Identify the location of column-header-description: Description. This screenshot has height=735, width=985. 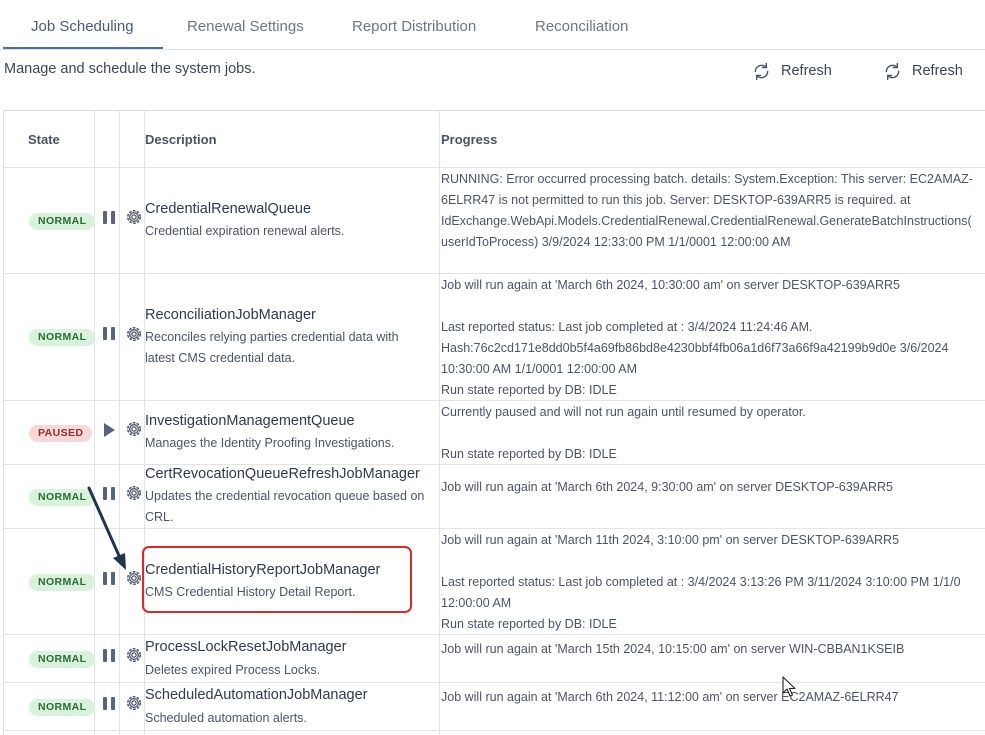
(181, 139).